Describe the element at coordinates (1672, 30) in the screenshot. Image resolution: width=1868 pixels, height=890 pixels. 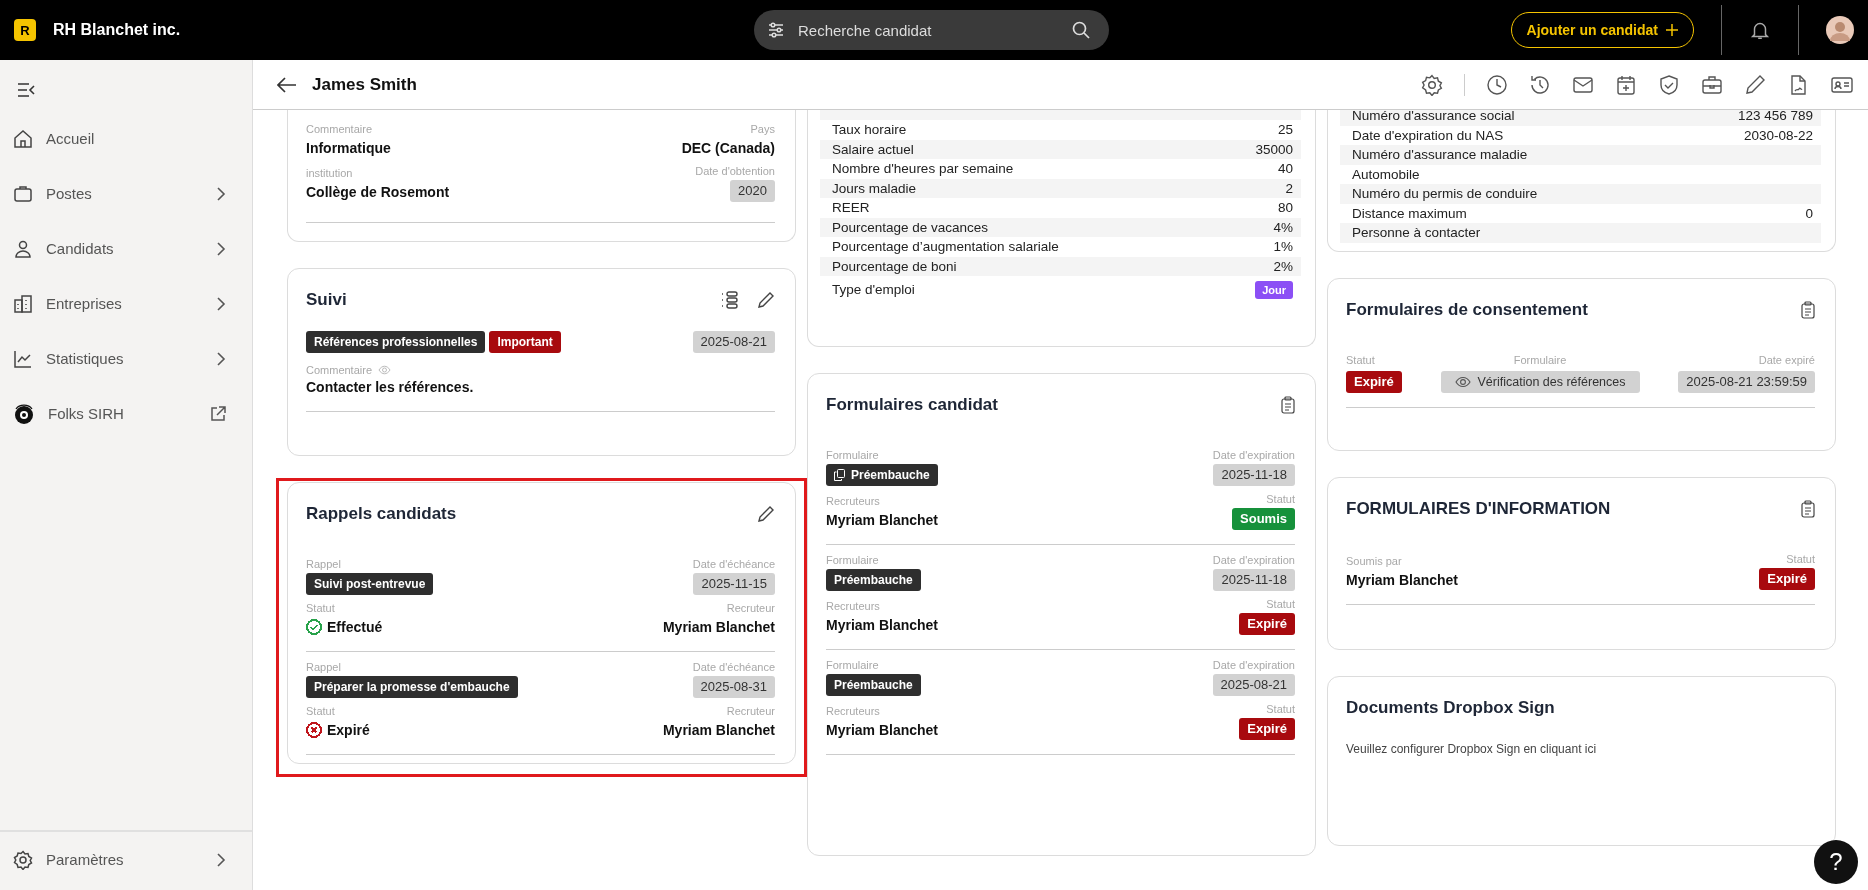
I see `plus-icon` at that location.